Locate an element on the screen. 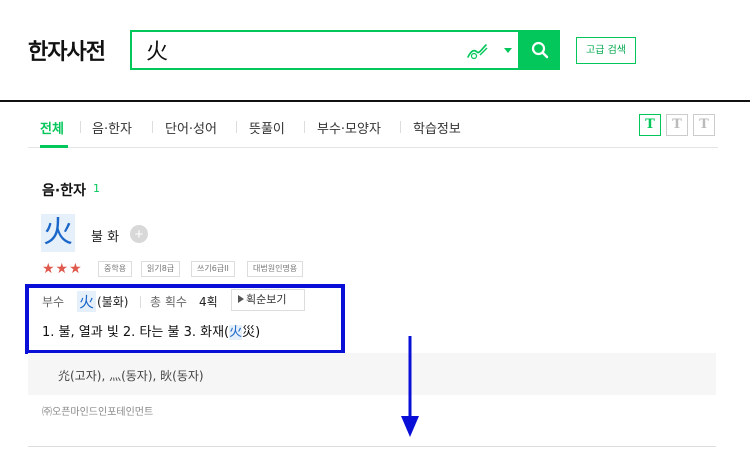  importance-stars: ★★★ is located at coordinates (62, 269).